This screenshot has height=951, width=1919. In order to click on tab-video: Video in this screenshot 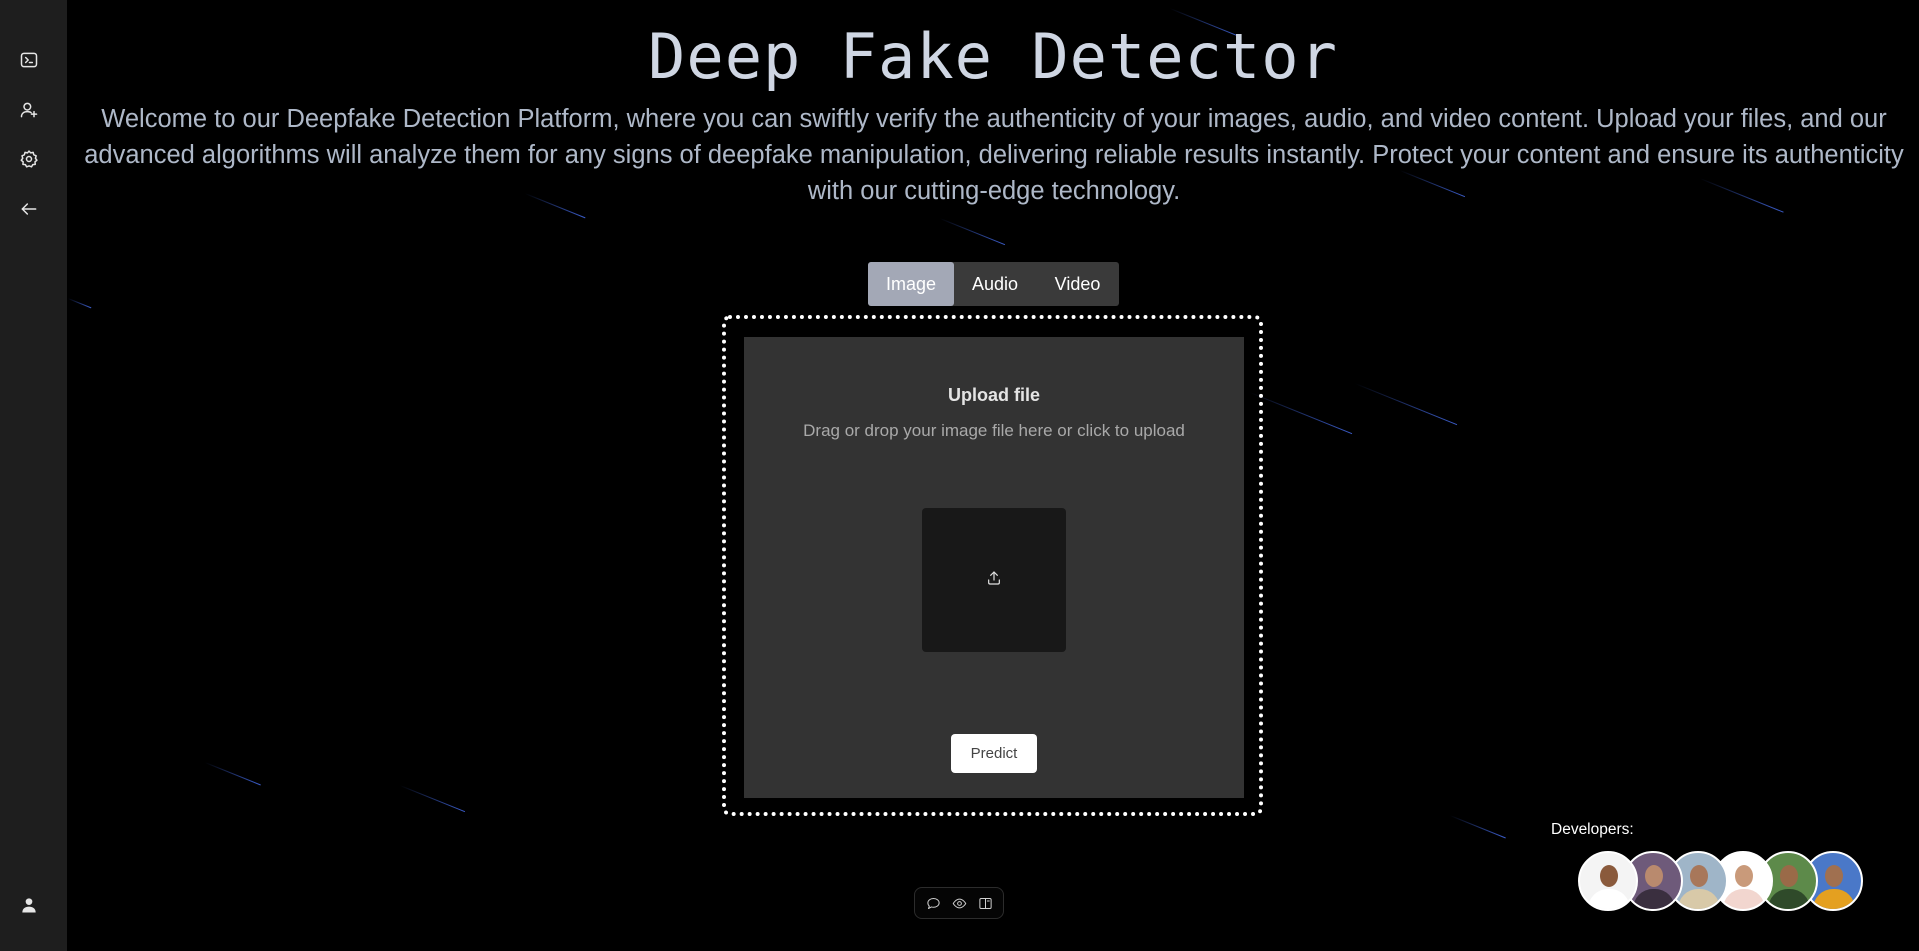, I will do `click(1077, 284)`.